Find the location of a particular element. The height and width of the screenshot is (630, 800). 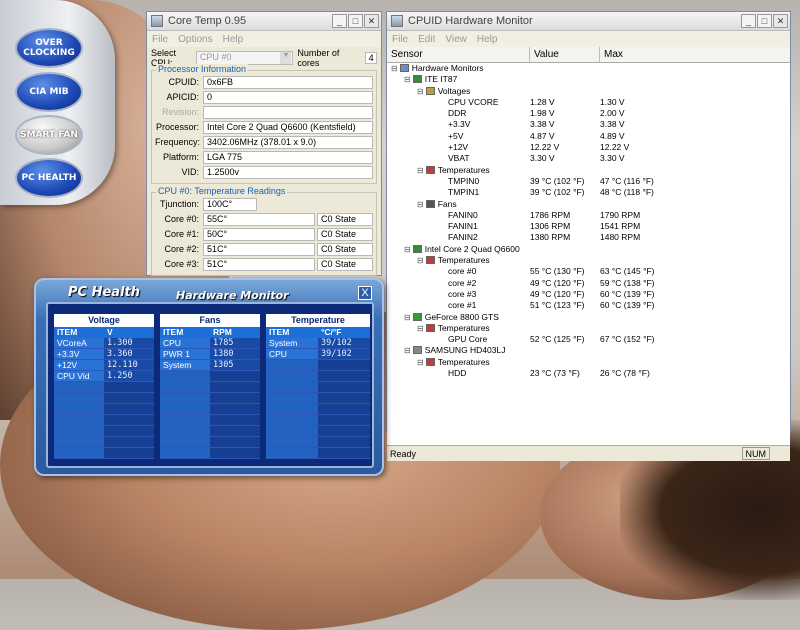

sensor-name: FANIN0 is located at coordinates (463, 214).